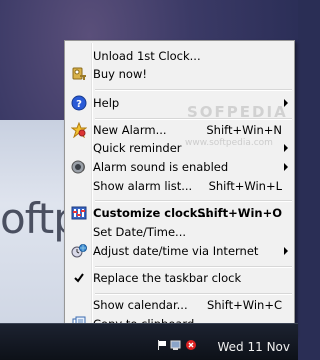 Image resolution: width=320 pixels, height=360 pixels. I want to click on menu-item-shortcut: Shift+Win+L, so click(245, 186).